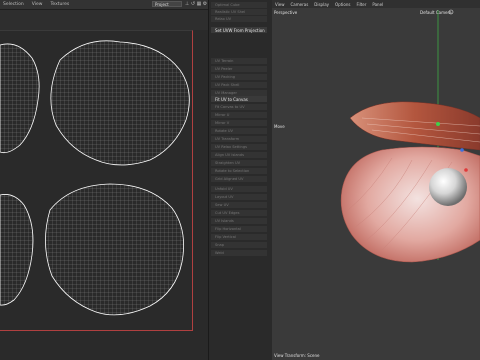 The height and width of the screenshot is (360, 480). I want to click on pearl, so click(448, 187).